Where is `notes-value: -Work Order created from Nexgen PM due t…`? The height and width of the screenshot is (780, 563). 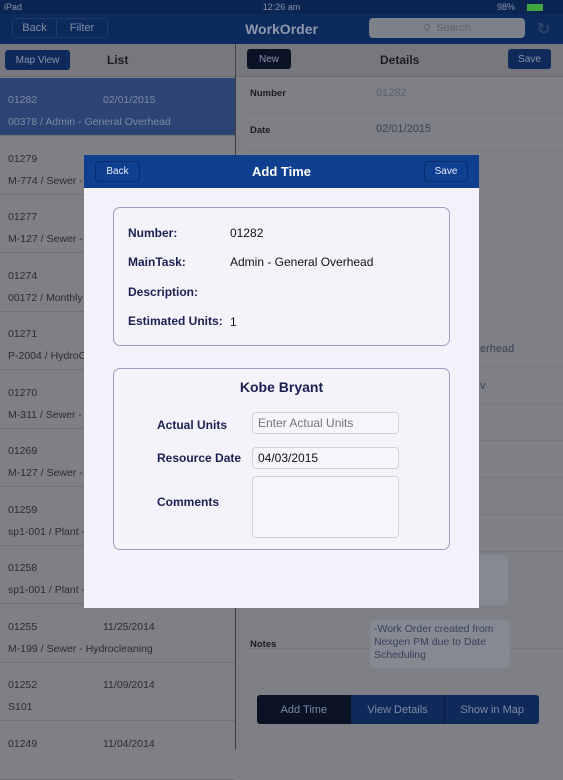
notes-value: -Work Order created from Nexgen PM due t… is located at coordinates (440, 644).